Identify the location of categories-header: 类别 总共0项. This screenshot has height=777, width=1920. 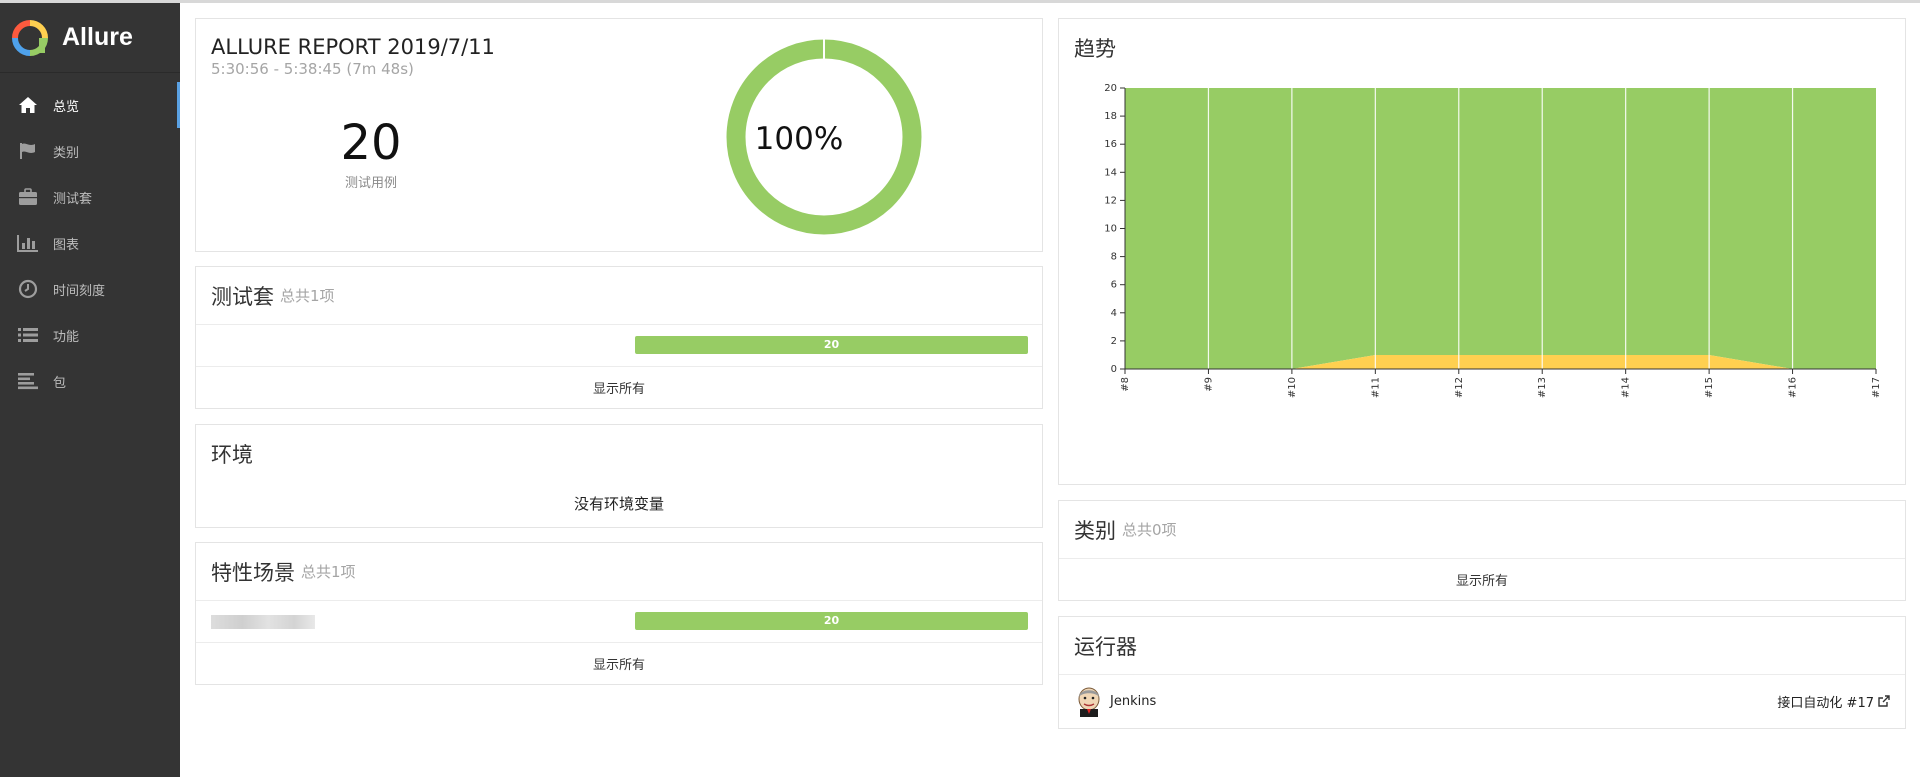
(1482, 530).